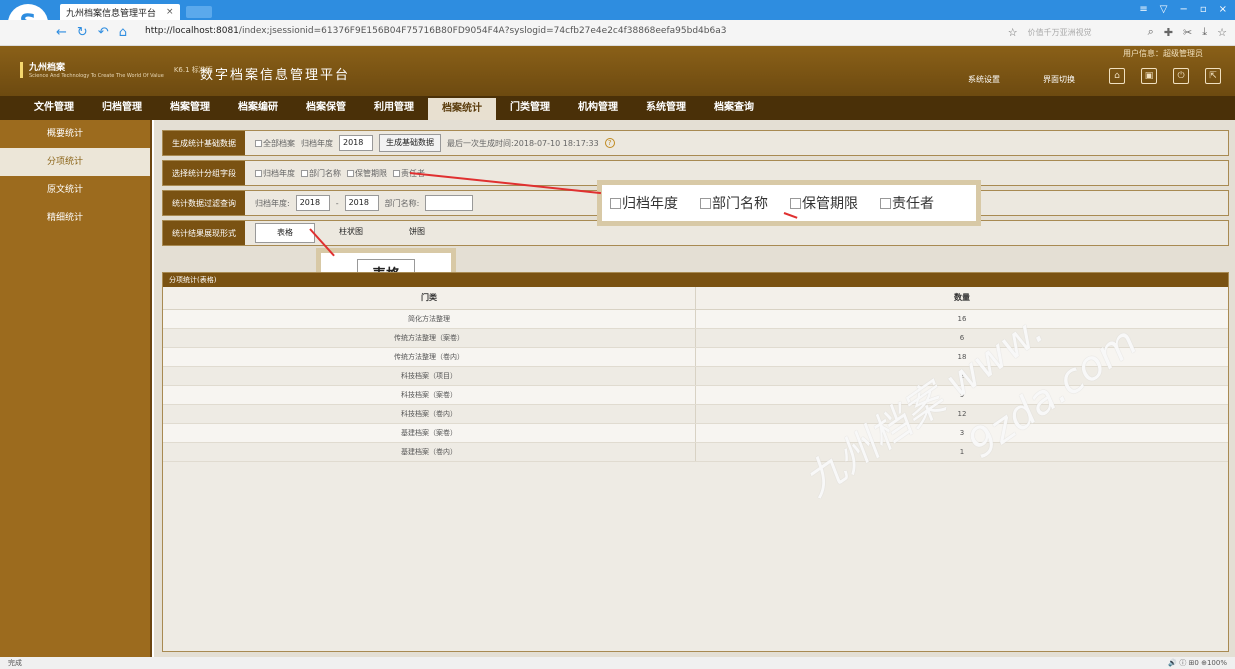 The height and width of the screenshot is (669, 1235). I want to click on view-pie-tab: 饼图, so click(417, 233).